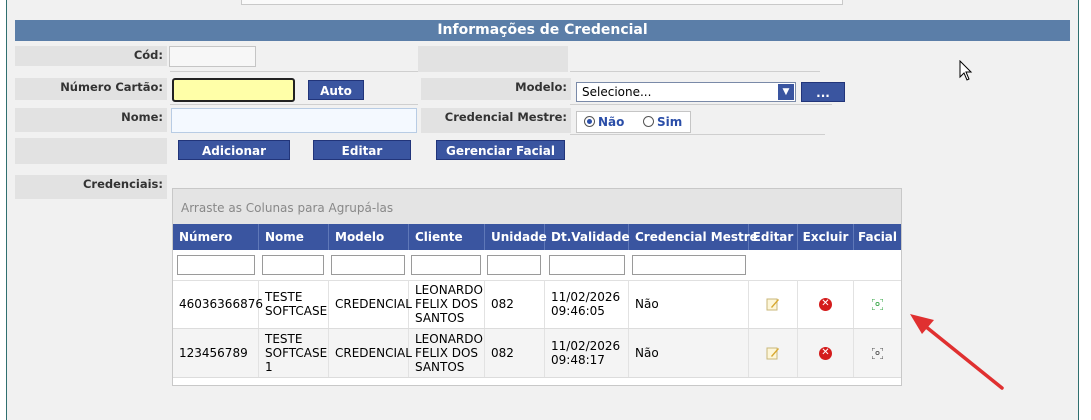 The width and height of the screenshot is (1091, 420). What do you see at coordinates (500, 150) in the screenshot?
I see `gerenciar-facial-button: Gerenciar Facial` at bounding box center [500, 150].